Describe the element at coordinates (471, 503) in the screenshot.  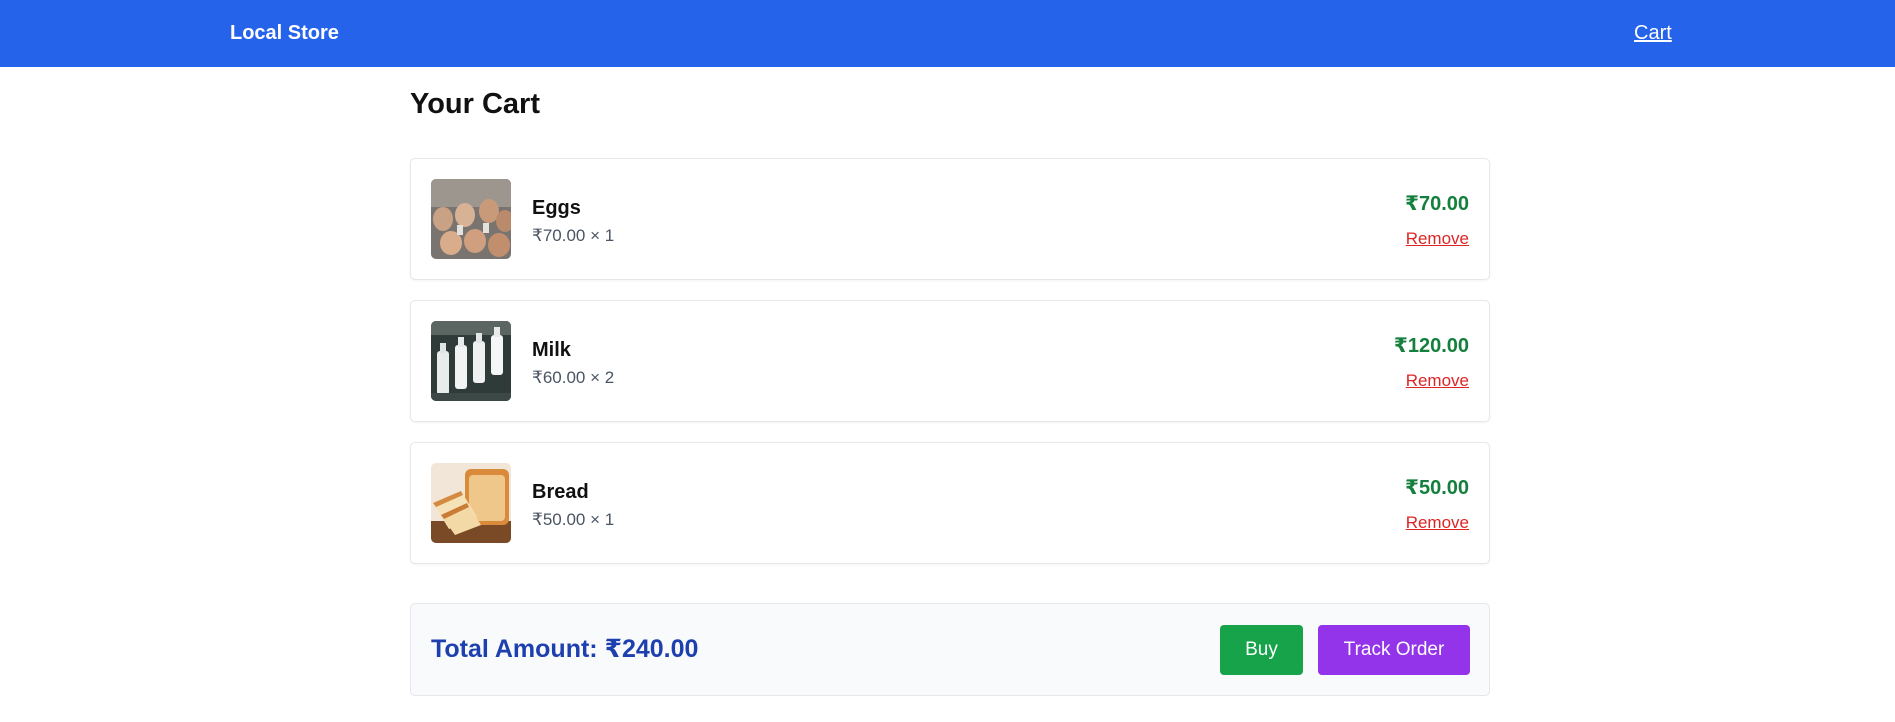
I see `bread-loaf-photo` at that location.